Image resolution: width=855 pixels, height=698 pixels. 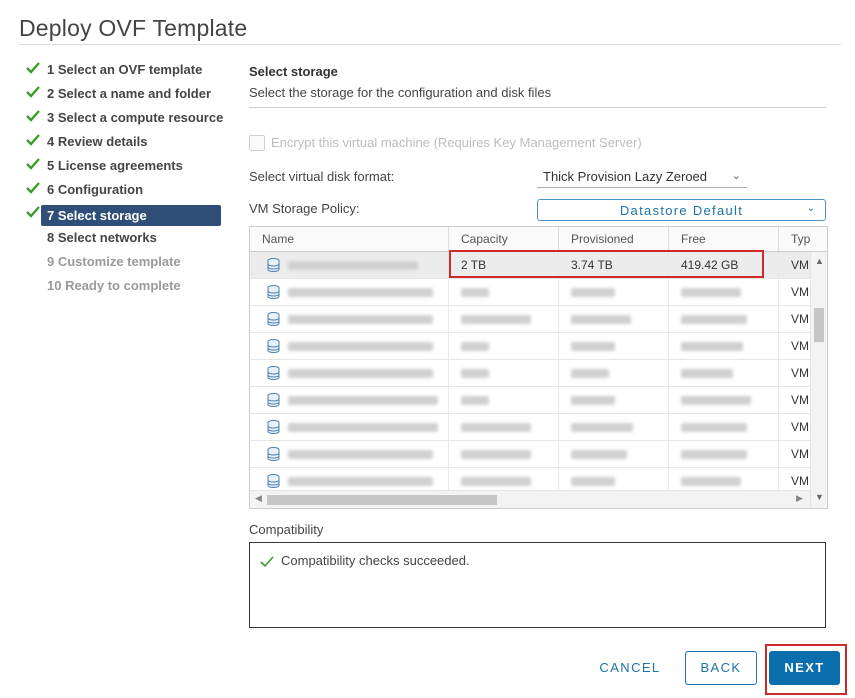 I want to click on scroll-down-icon: ▼, so click(x=819, y=497).